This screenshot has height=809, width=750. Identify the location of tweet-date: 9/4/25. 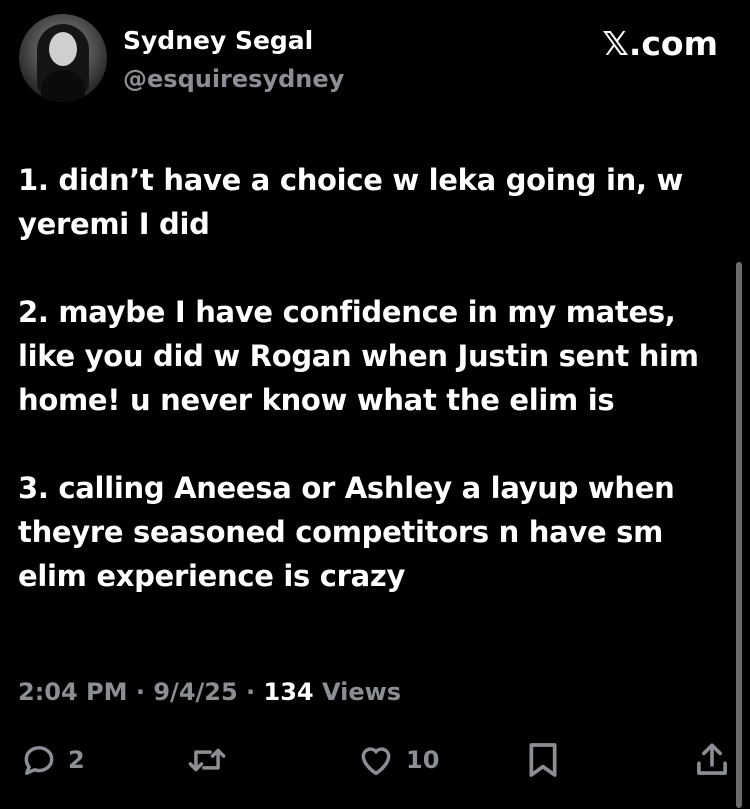
(195, 692).